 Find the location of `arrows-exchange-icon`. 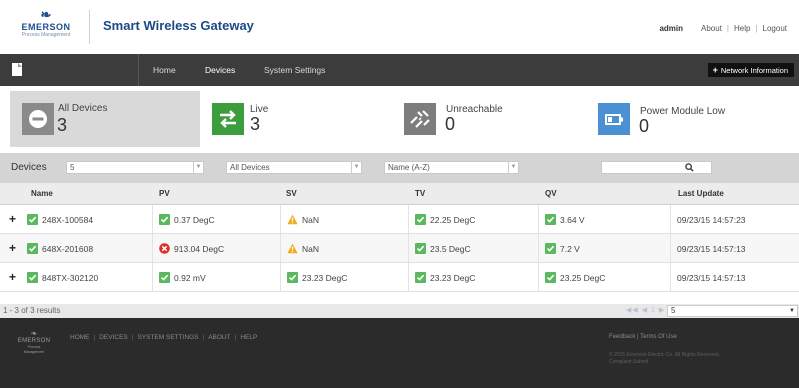

arrows-exchange-icon is located at coordinates (228, 119).